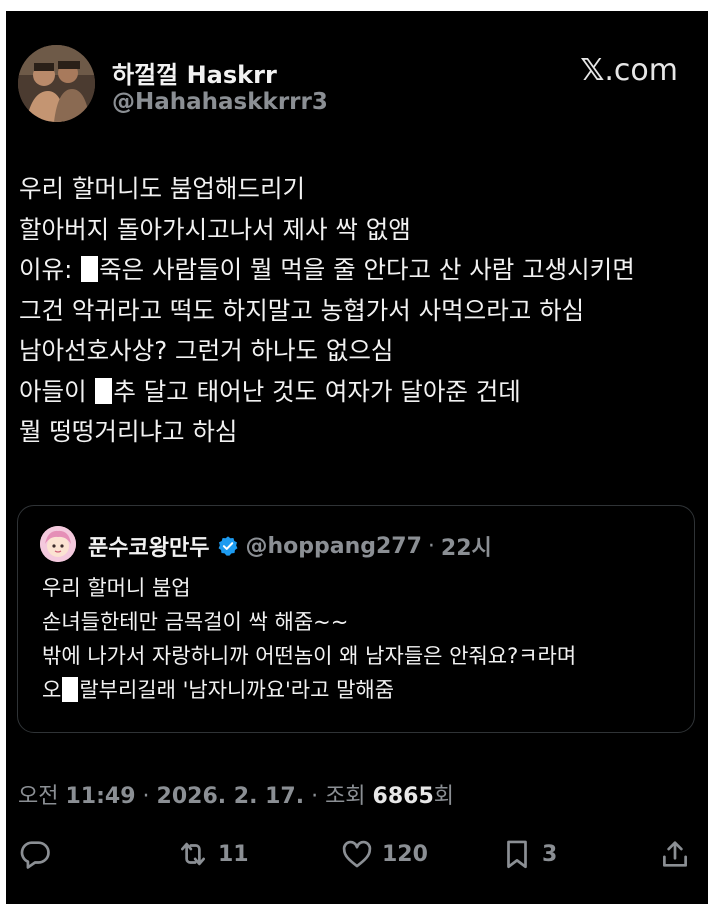 The width and height of the screenshot is (714, 908). I want to click on views-suffix: 회, so click(444, 796).